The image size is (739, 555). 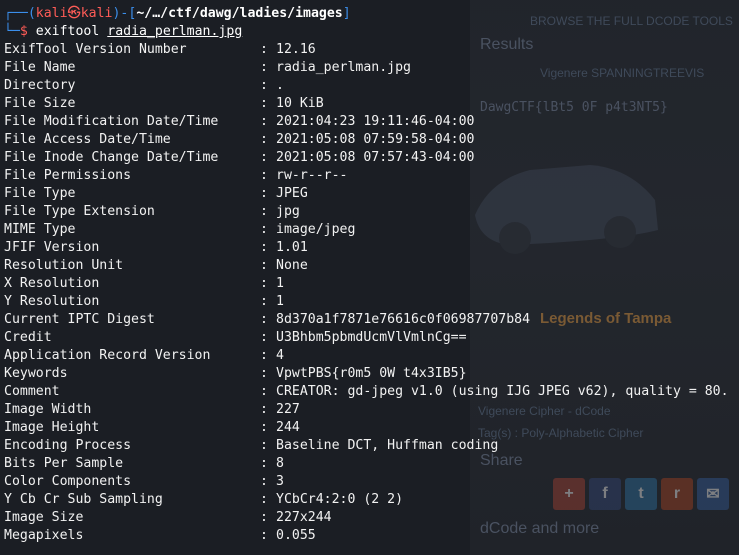 What do you see at coordinates (40, 229) in the screenshot?
I see `exif-tag-name: MIME Type` at bounding box center [40, 229].